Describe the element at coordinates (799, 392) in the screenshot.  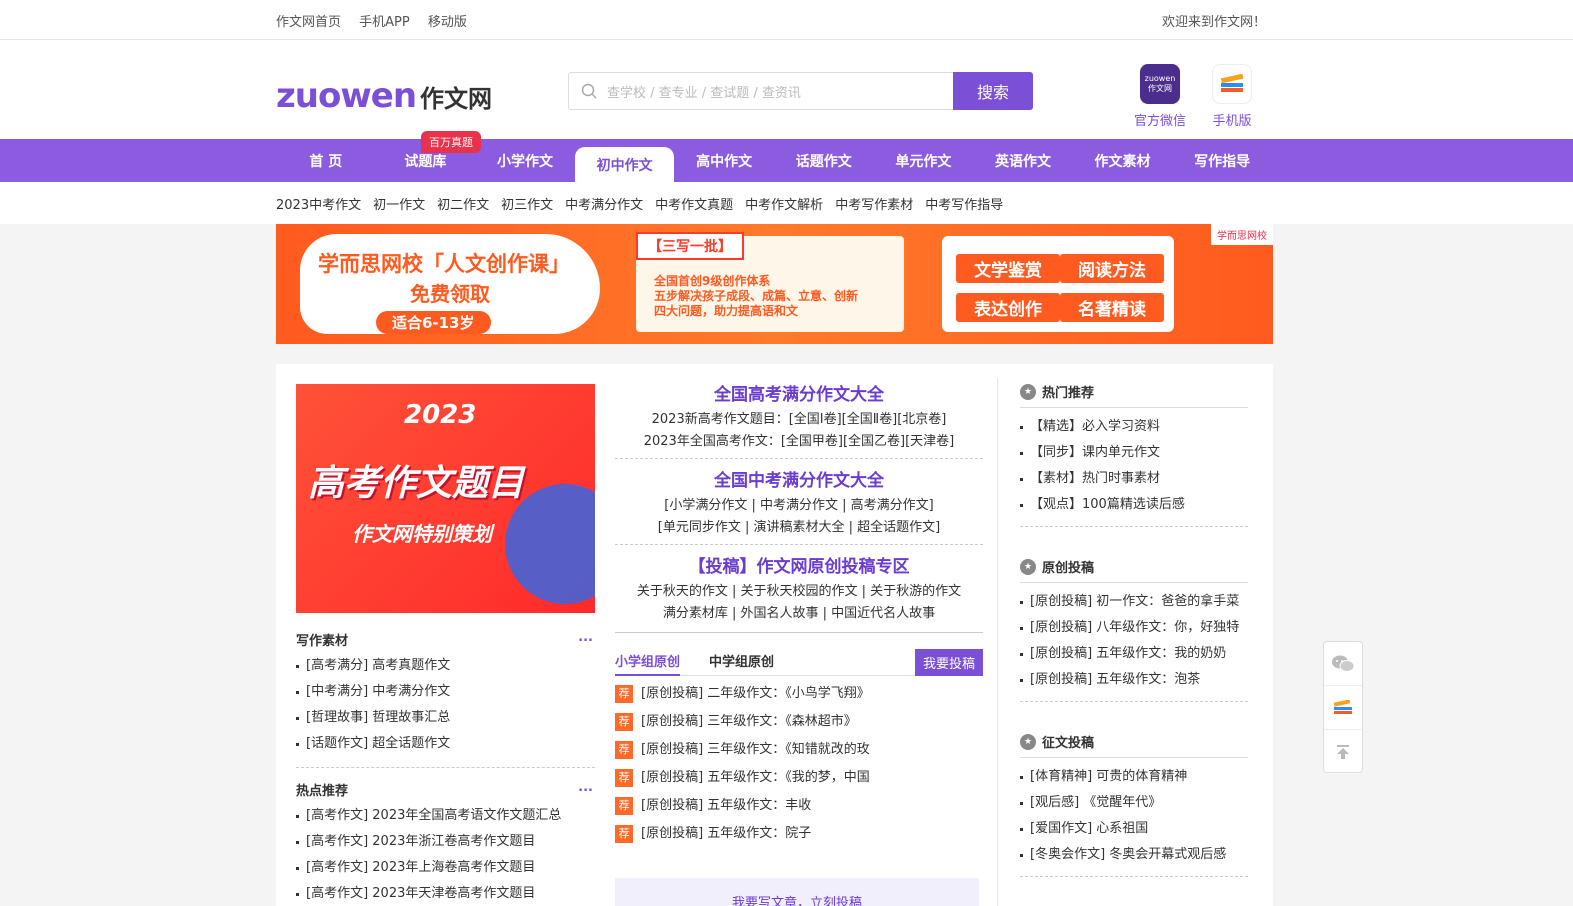
I see `gaokao-title: 全国高考满分作文大全` at that location.